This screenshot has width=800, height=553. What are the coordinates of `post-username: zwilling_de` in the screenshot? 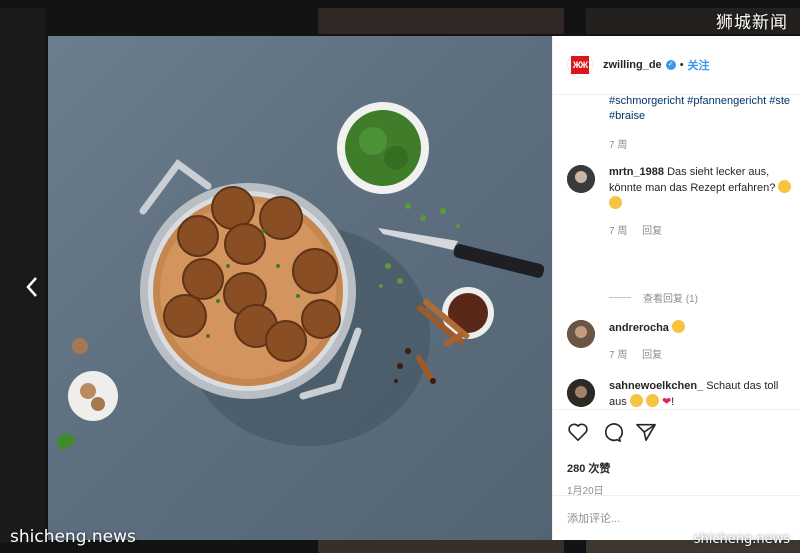 It's located at (632, 65).